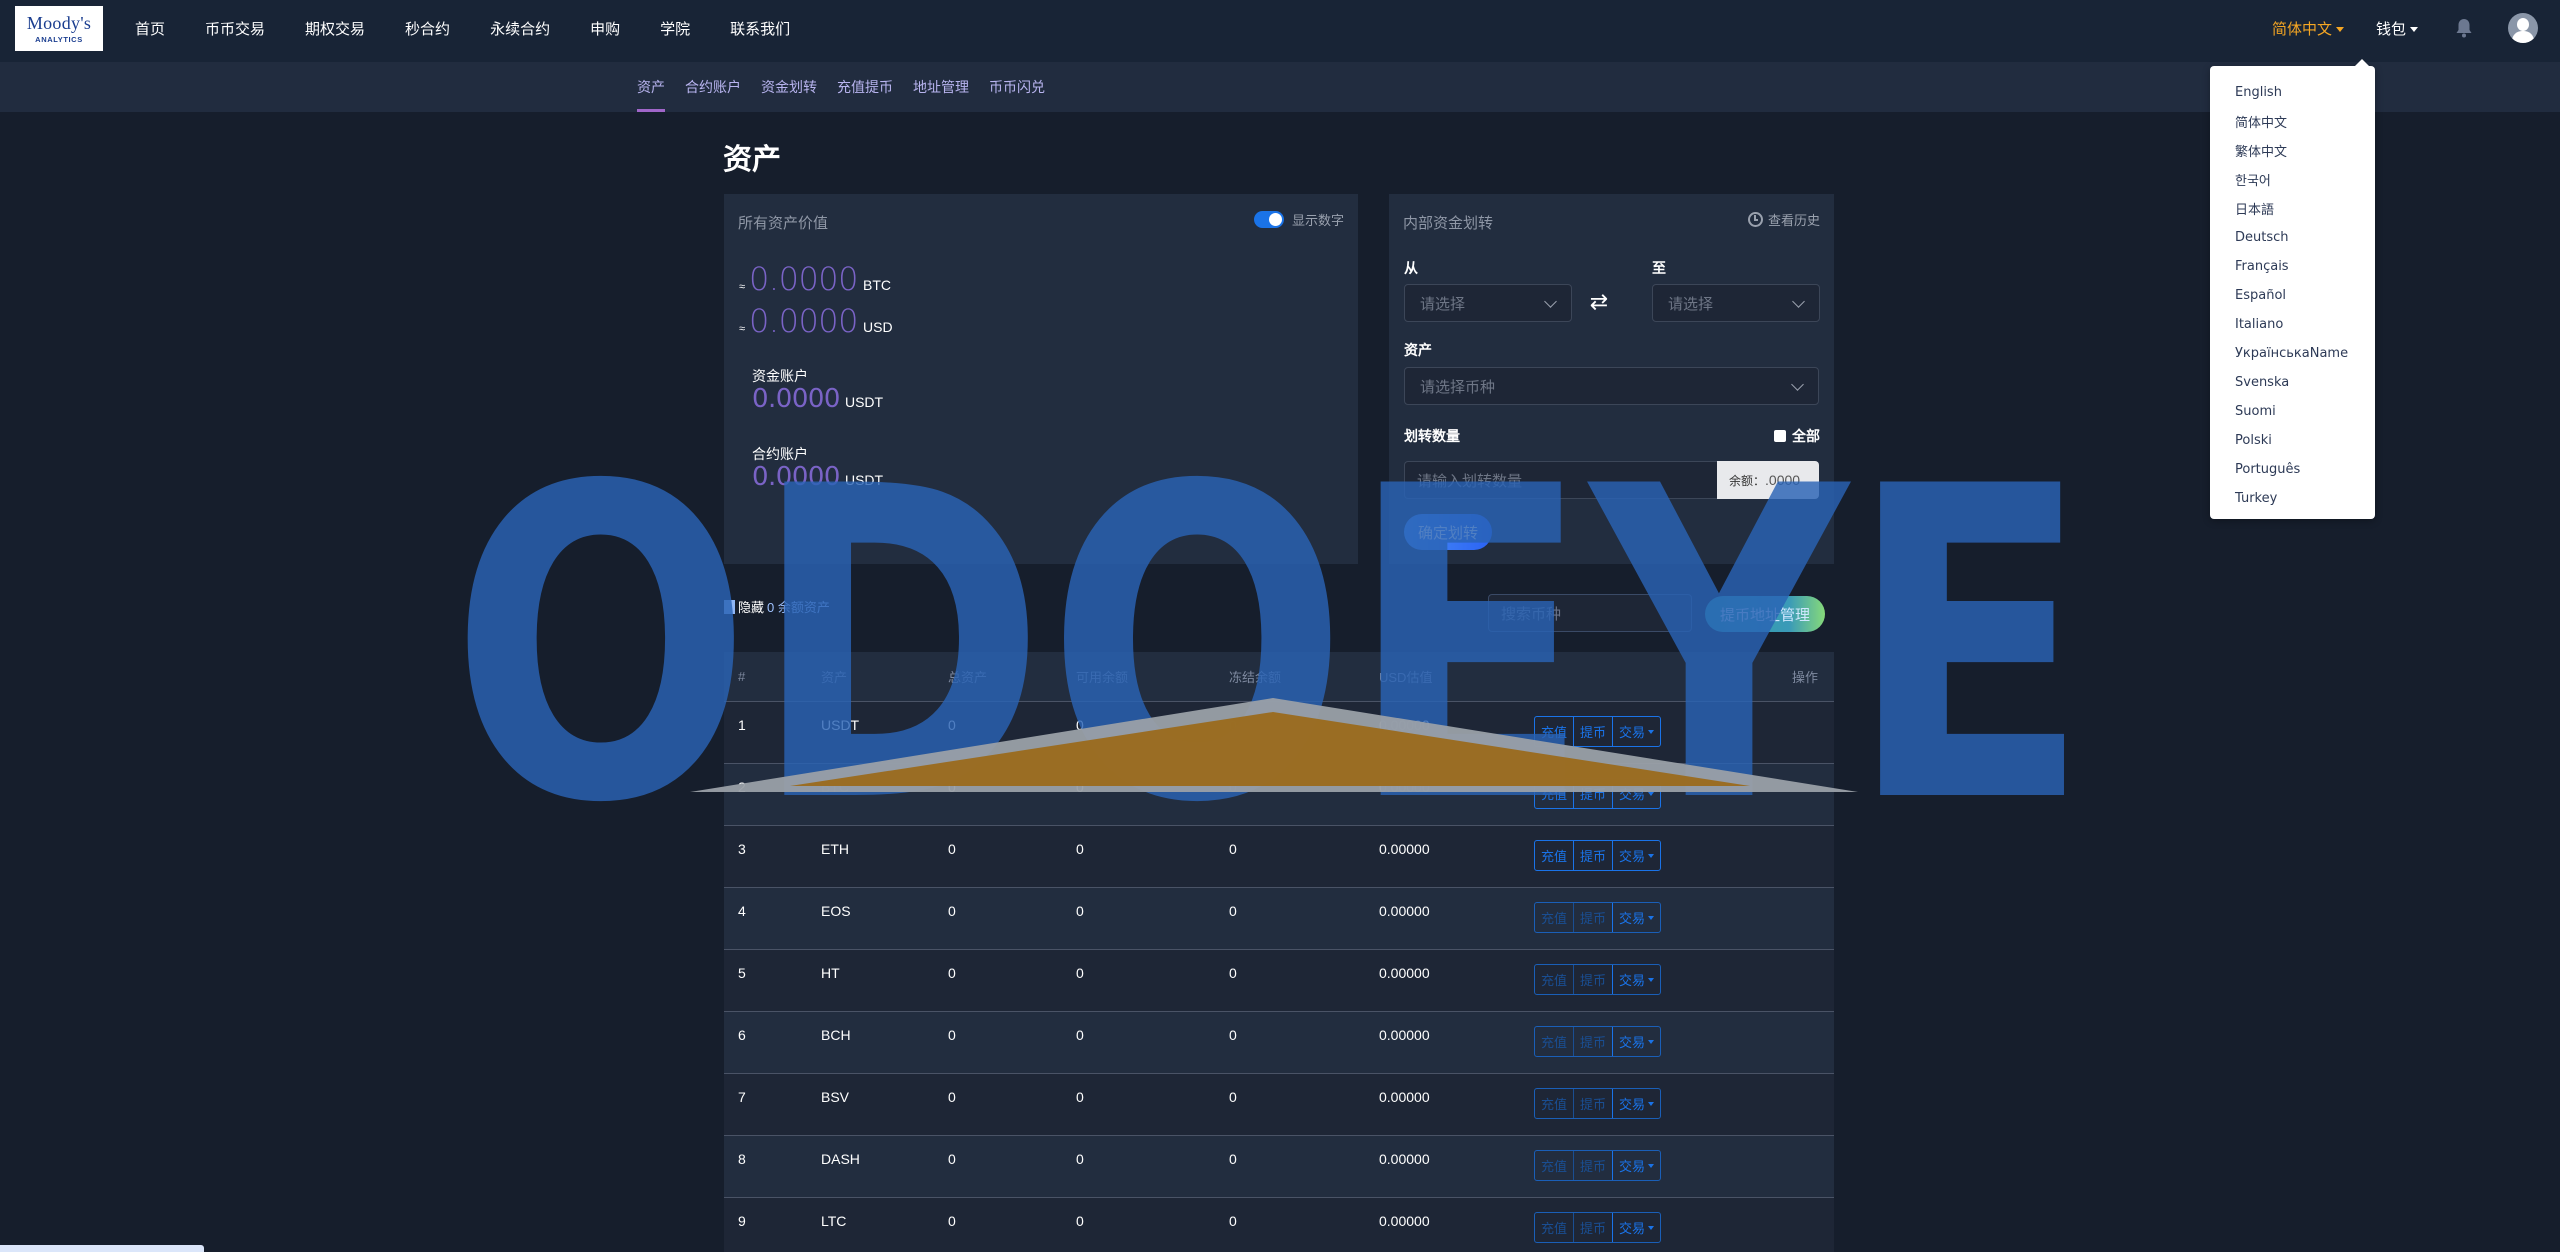 The width and height of the screenshot is (2560, 1252). Describe the element at coordinates (1298, 219) in the screenshot. I see `show-numbers-toggle-wrap: 显示数字` at that location.